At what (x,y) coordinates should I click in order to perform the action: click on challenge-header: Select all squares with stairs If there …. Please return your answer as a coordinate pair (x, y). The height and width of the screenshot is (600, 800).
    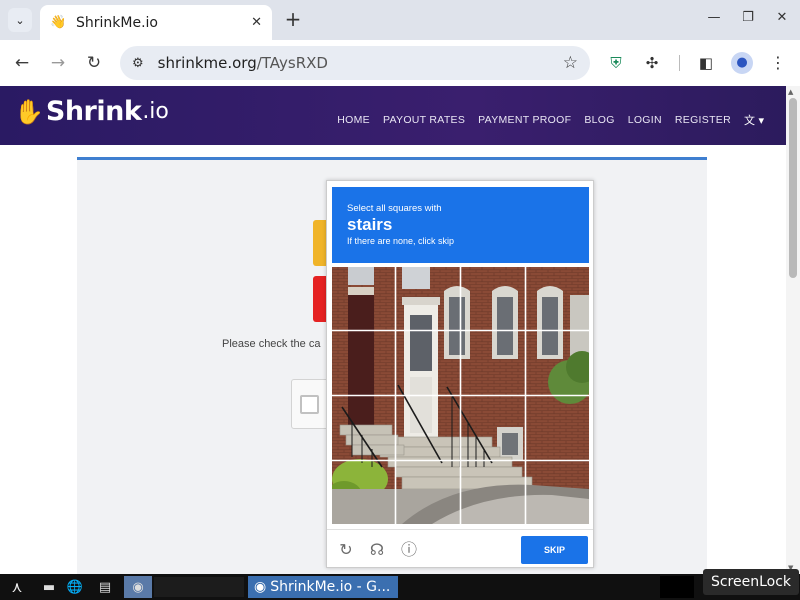
    Looking at the image, I should click on (460, 225).